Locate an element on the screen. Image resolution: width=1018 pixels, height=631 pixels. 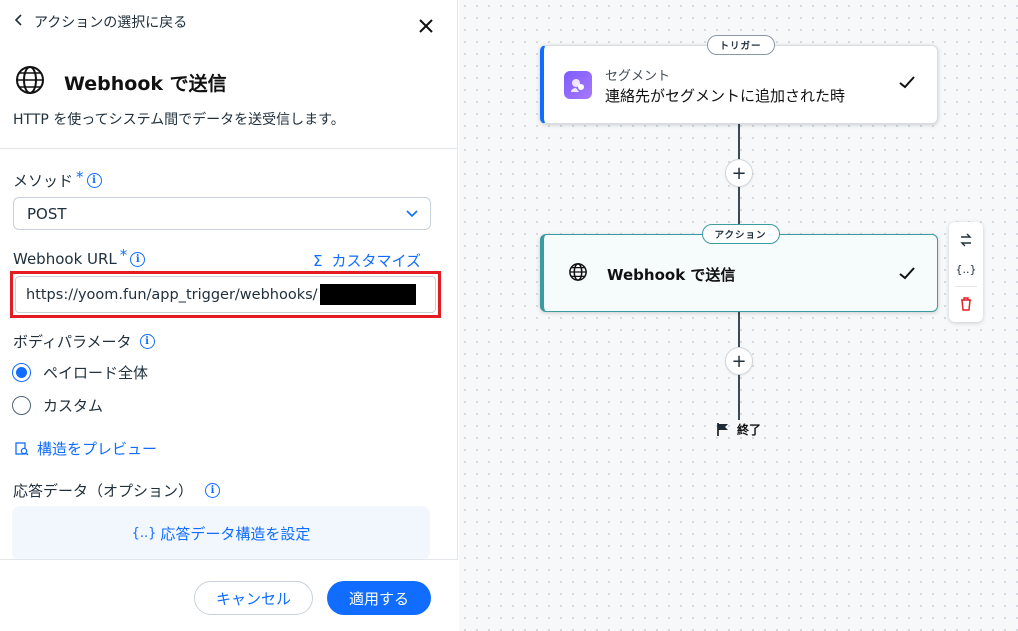
braces-icon: {..} is located at coordinates (144, 533).